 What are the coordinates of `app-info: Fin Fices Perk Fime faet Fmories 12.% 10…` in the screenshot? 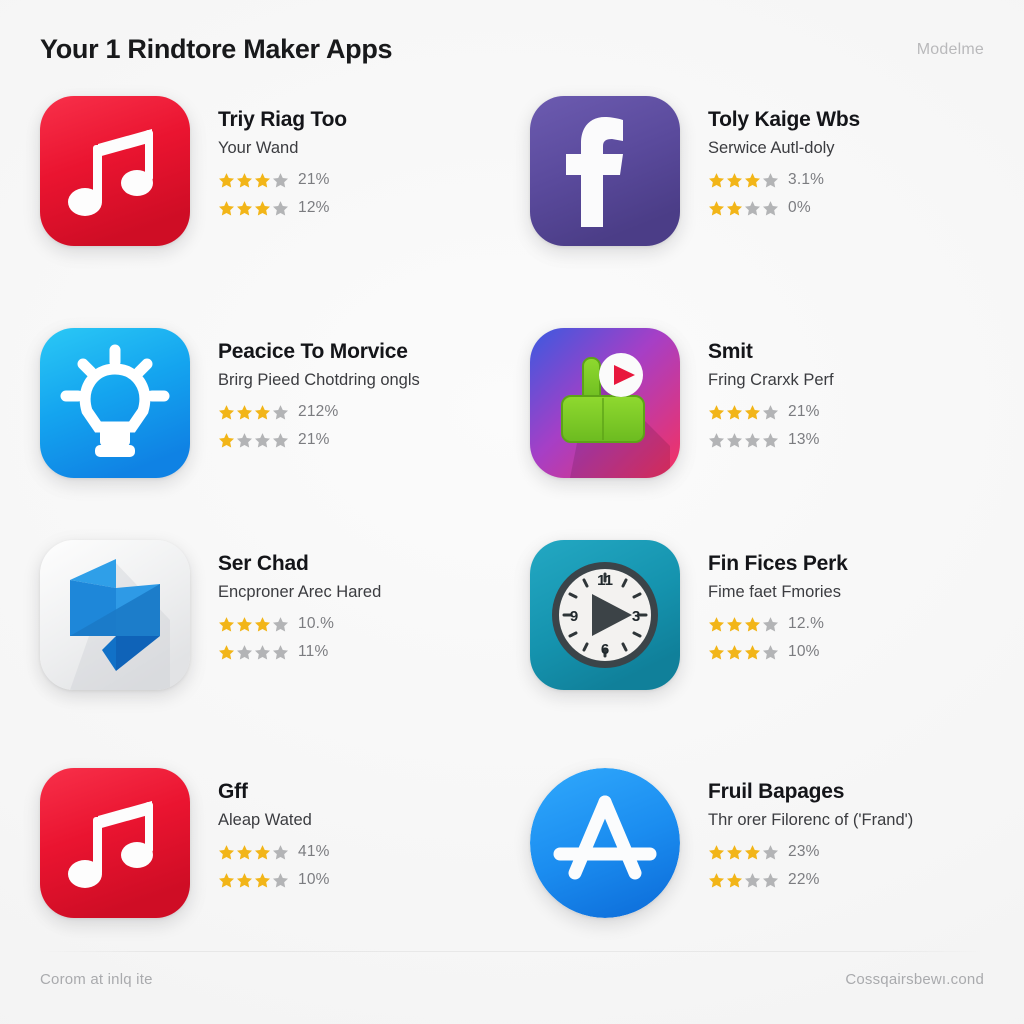 It's located at (778, 602).